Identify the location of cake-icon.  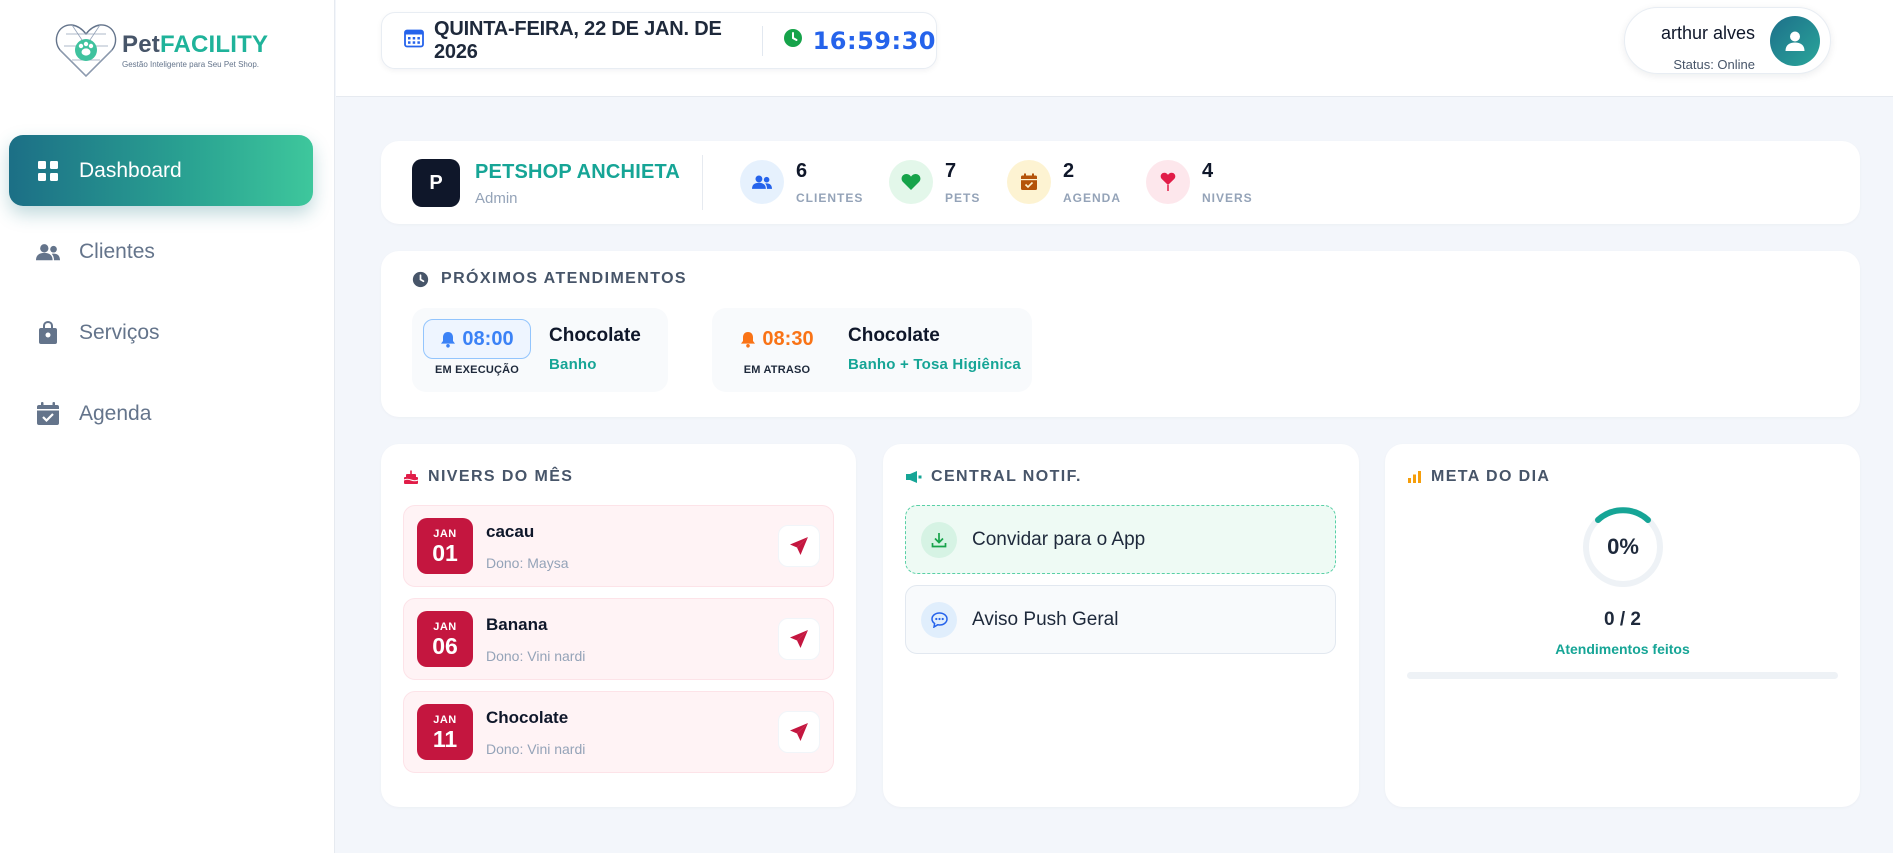
(411, 477).